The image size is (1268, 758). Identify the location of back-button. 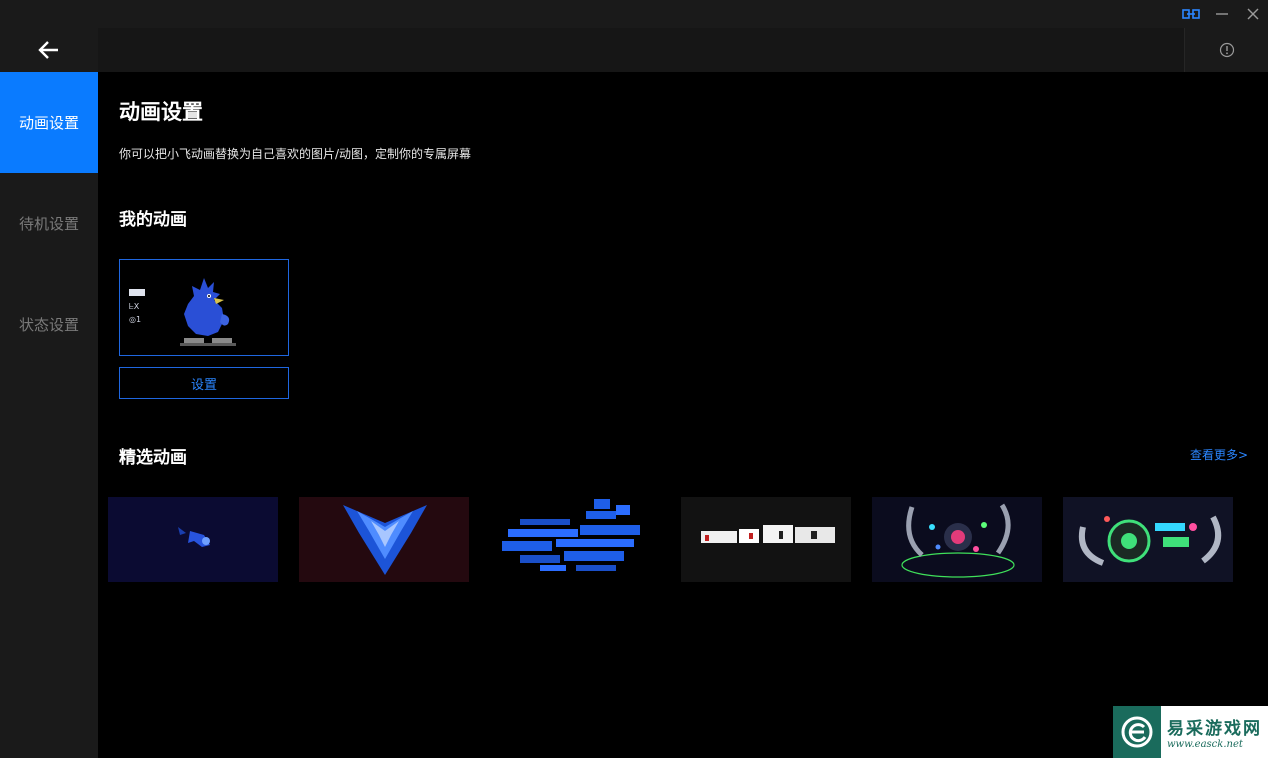
(49, 50).